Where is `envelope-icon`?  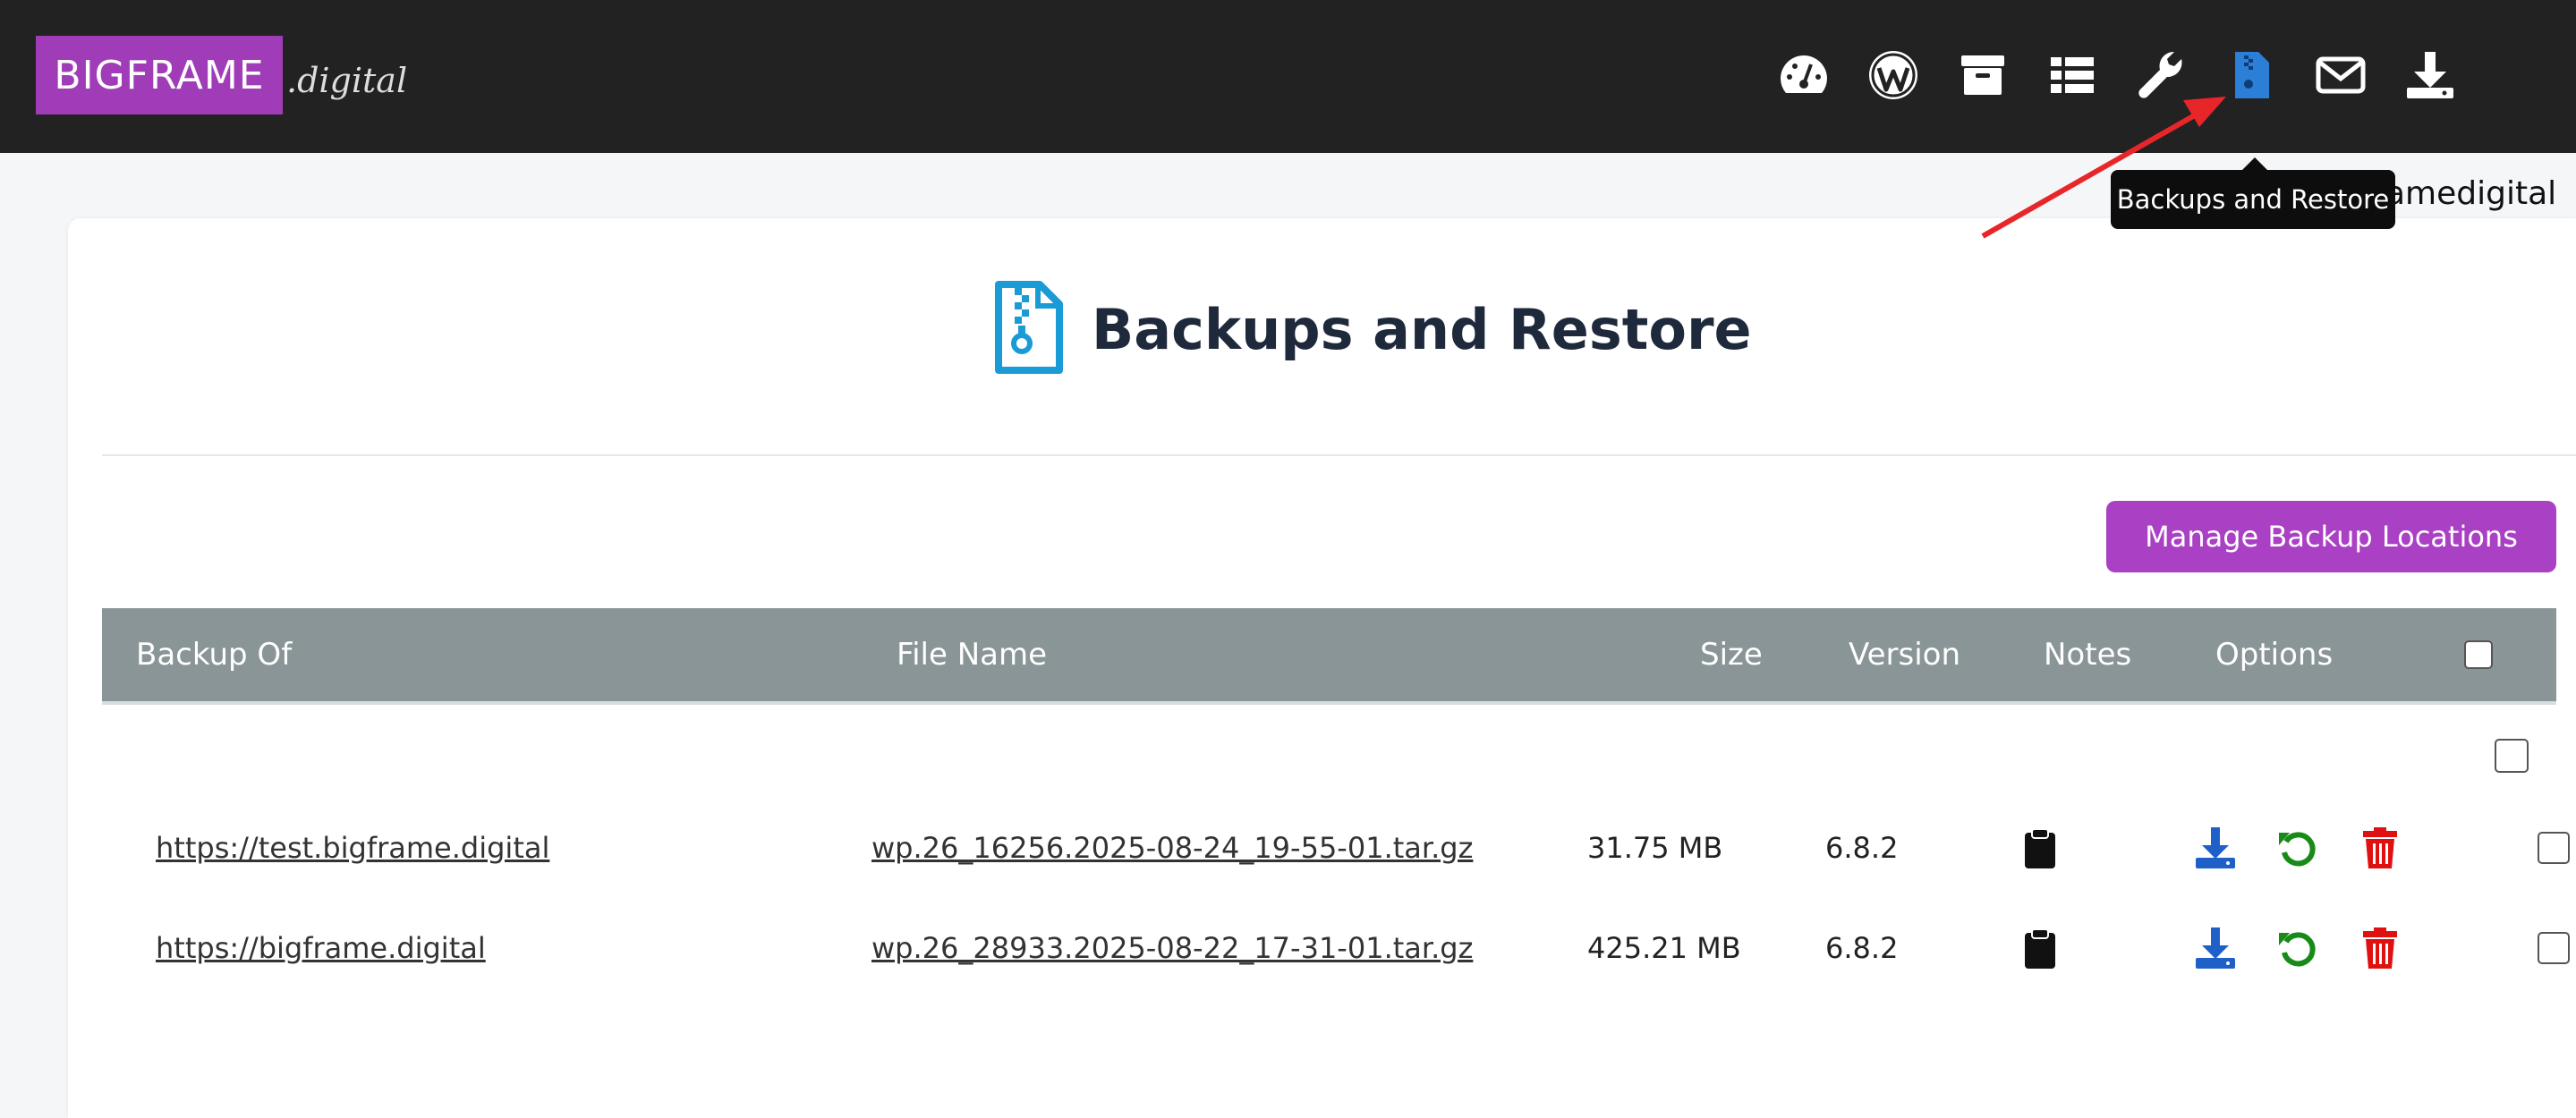 envelope-icon is located at coordinates (2340, 76).